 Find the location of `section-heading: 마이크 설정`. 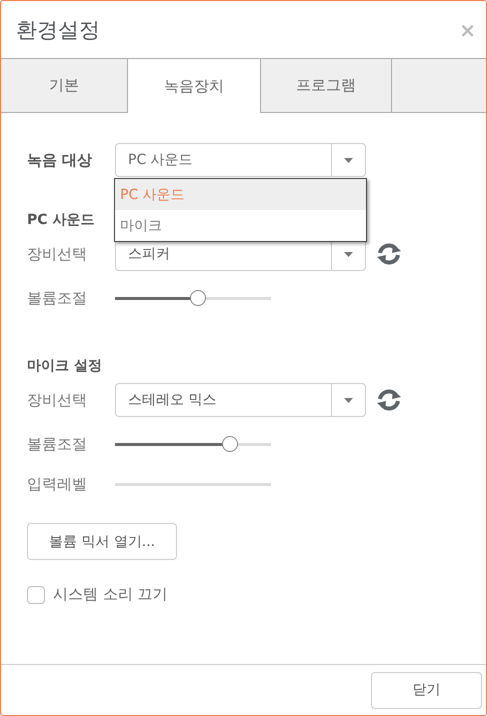

section-heading: 마이크 설정 is located at coordinates (64, 366).